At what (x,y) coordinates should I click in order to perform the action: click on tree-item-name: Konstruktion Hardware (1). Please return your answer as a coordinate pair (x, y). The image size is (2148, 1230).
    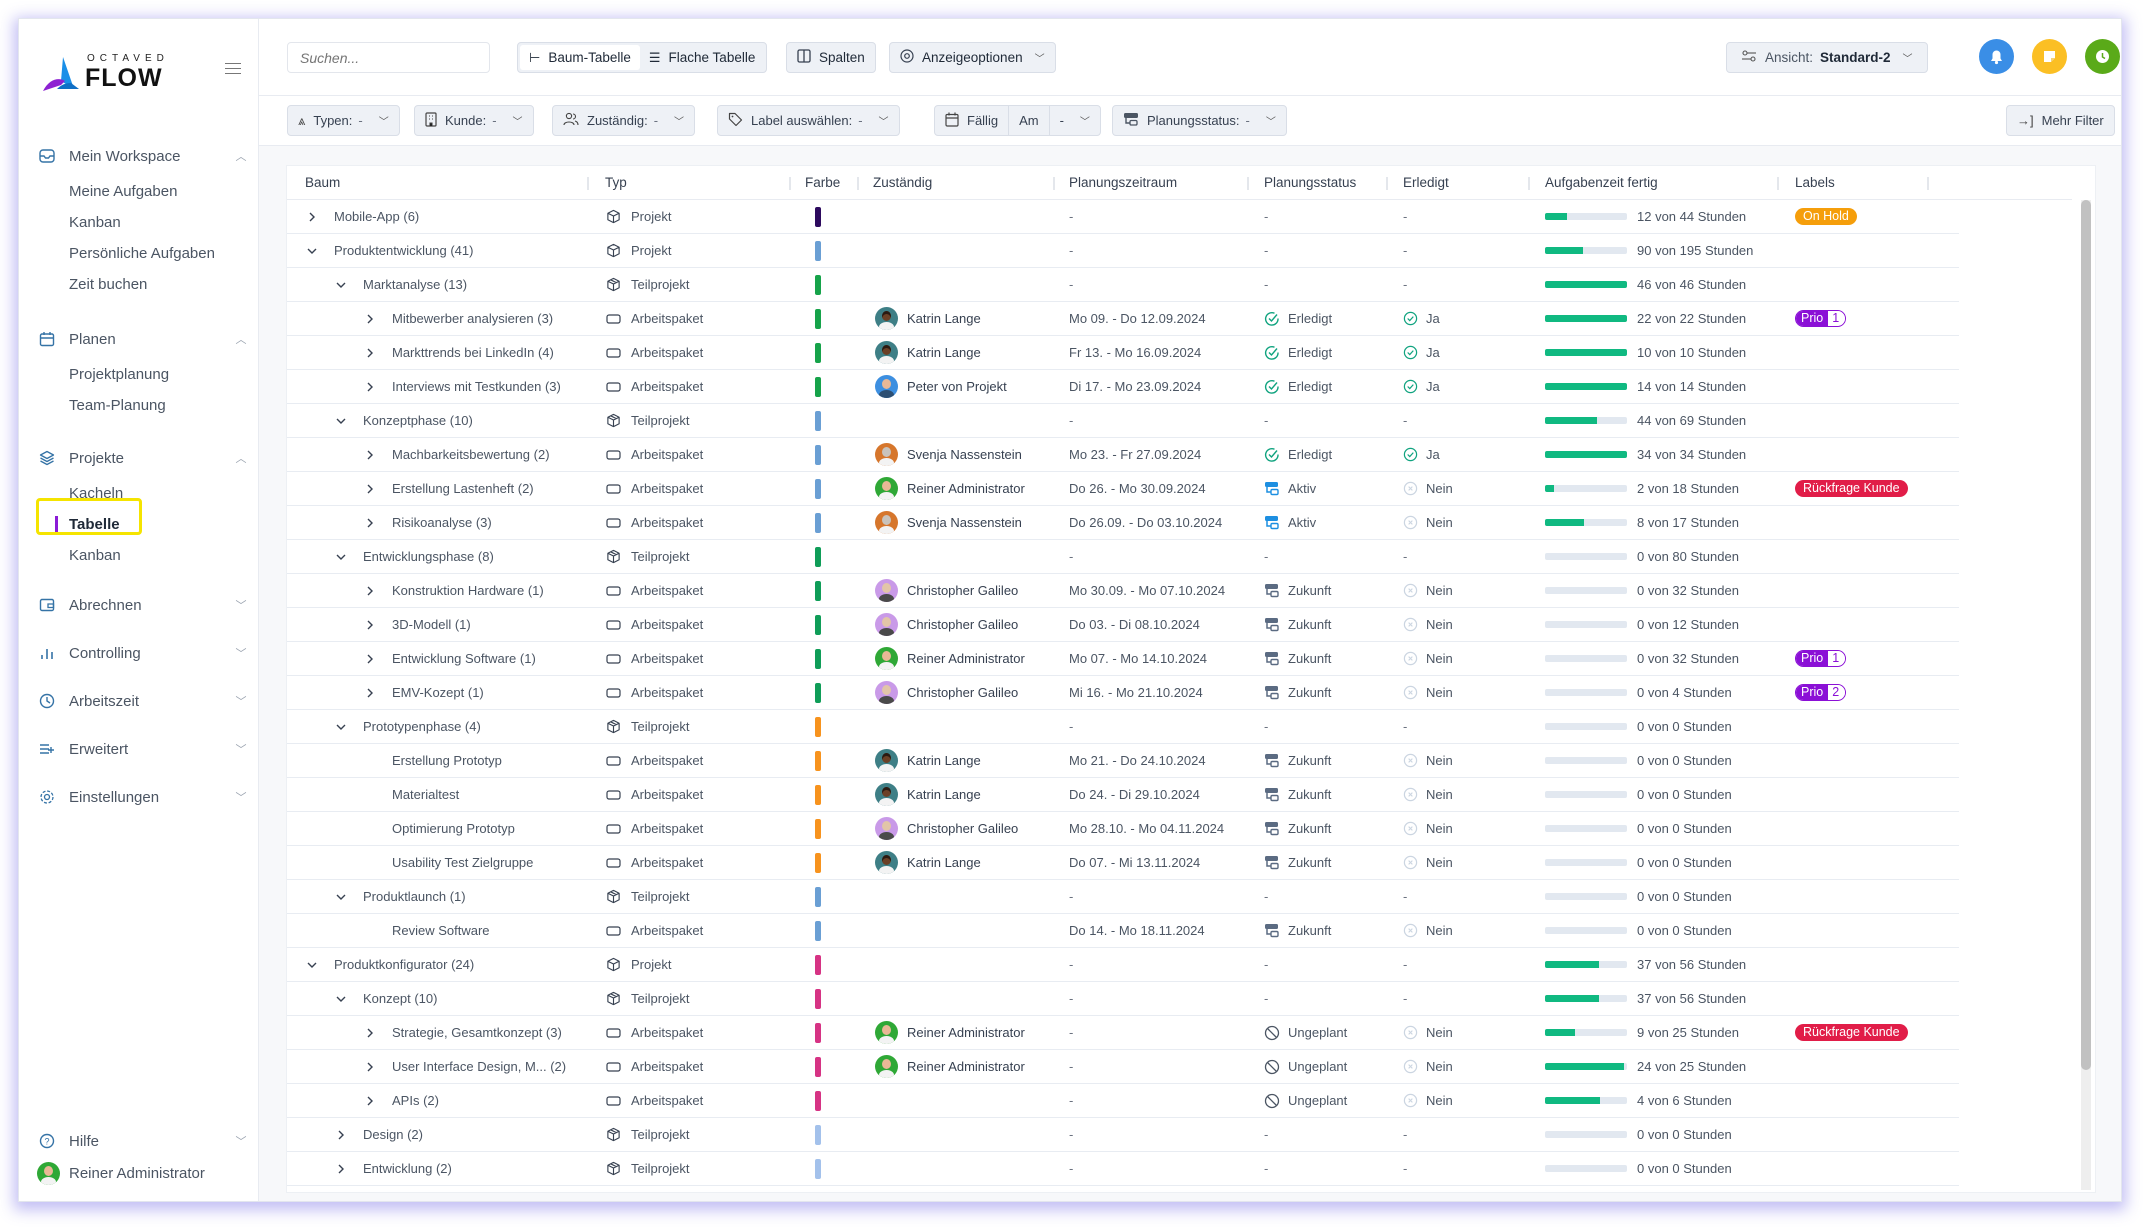
    Looking at the image, I should click on (468, 590).